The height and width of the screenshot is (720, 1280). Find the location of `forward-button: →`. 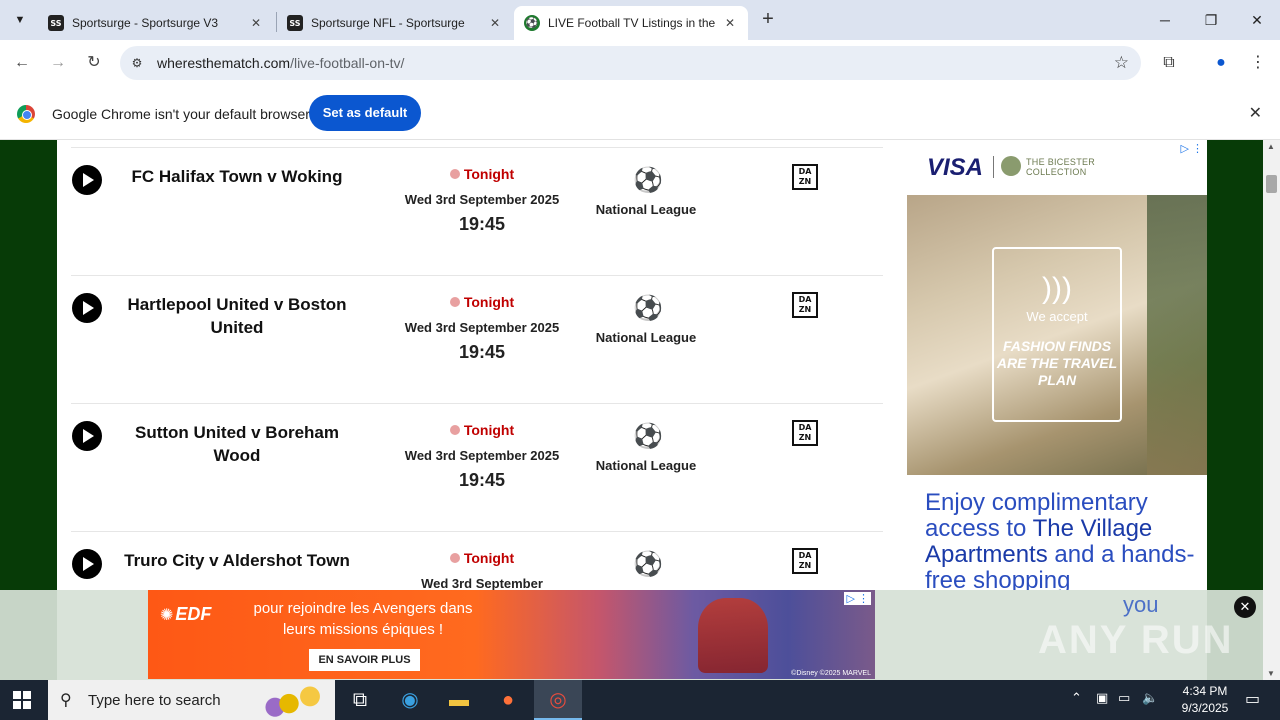

forward-button: → is located at coordinates (58, 63).